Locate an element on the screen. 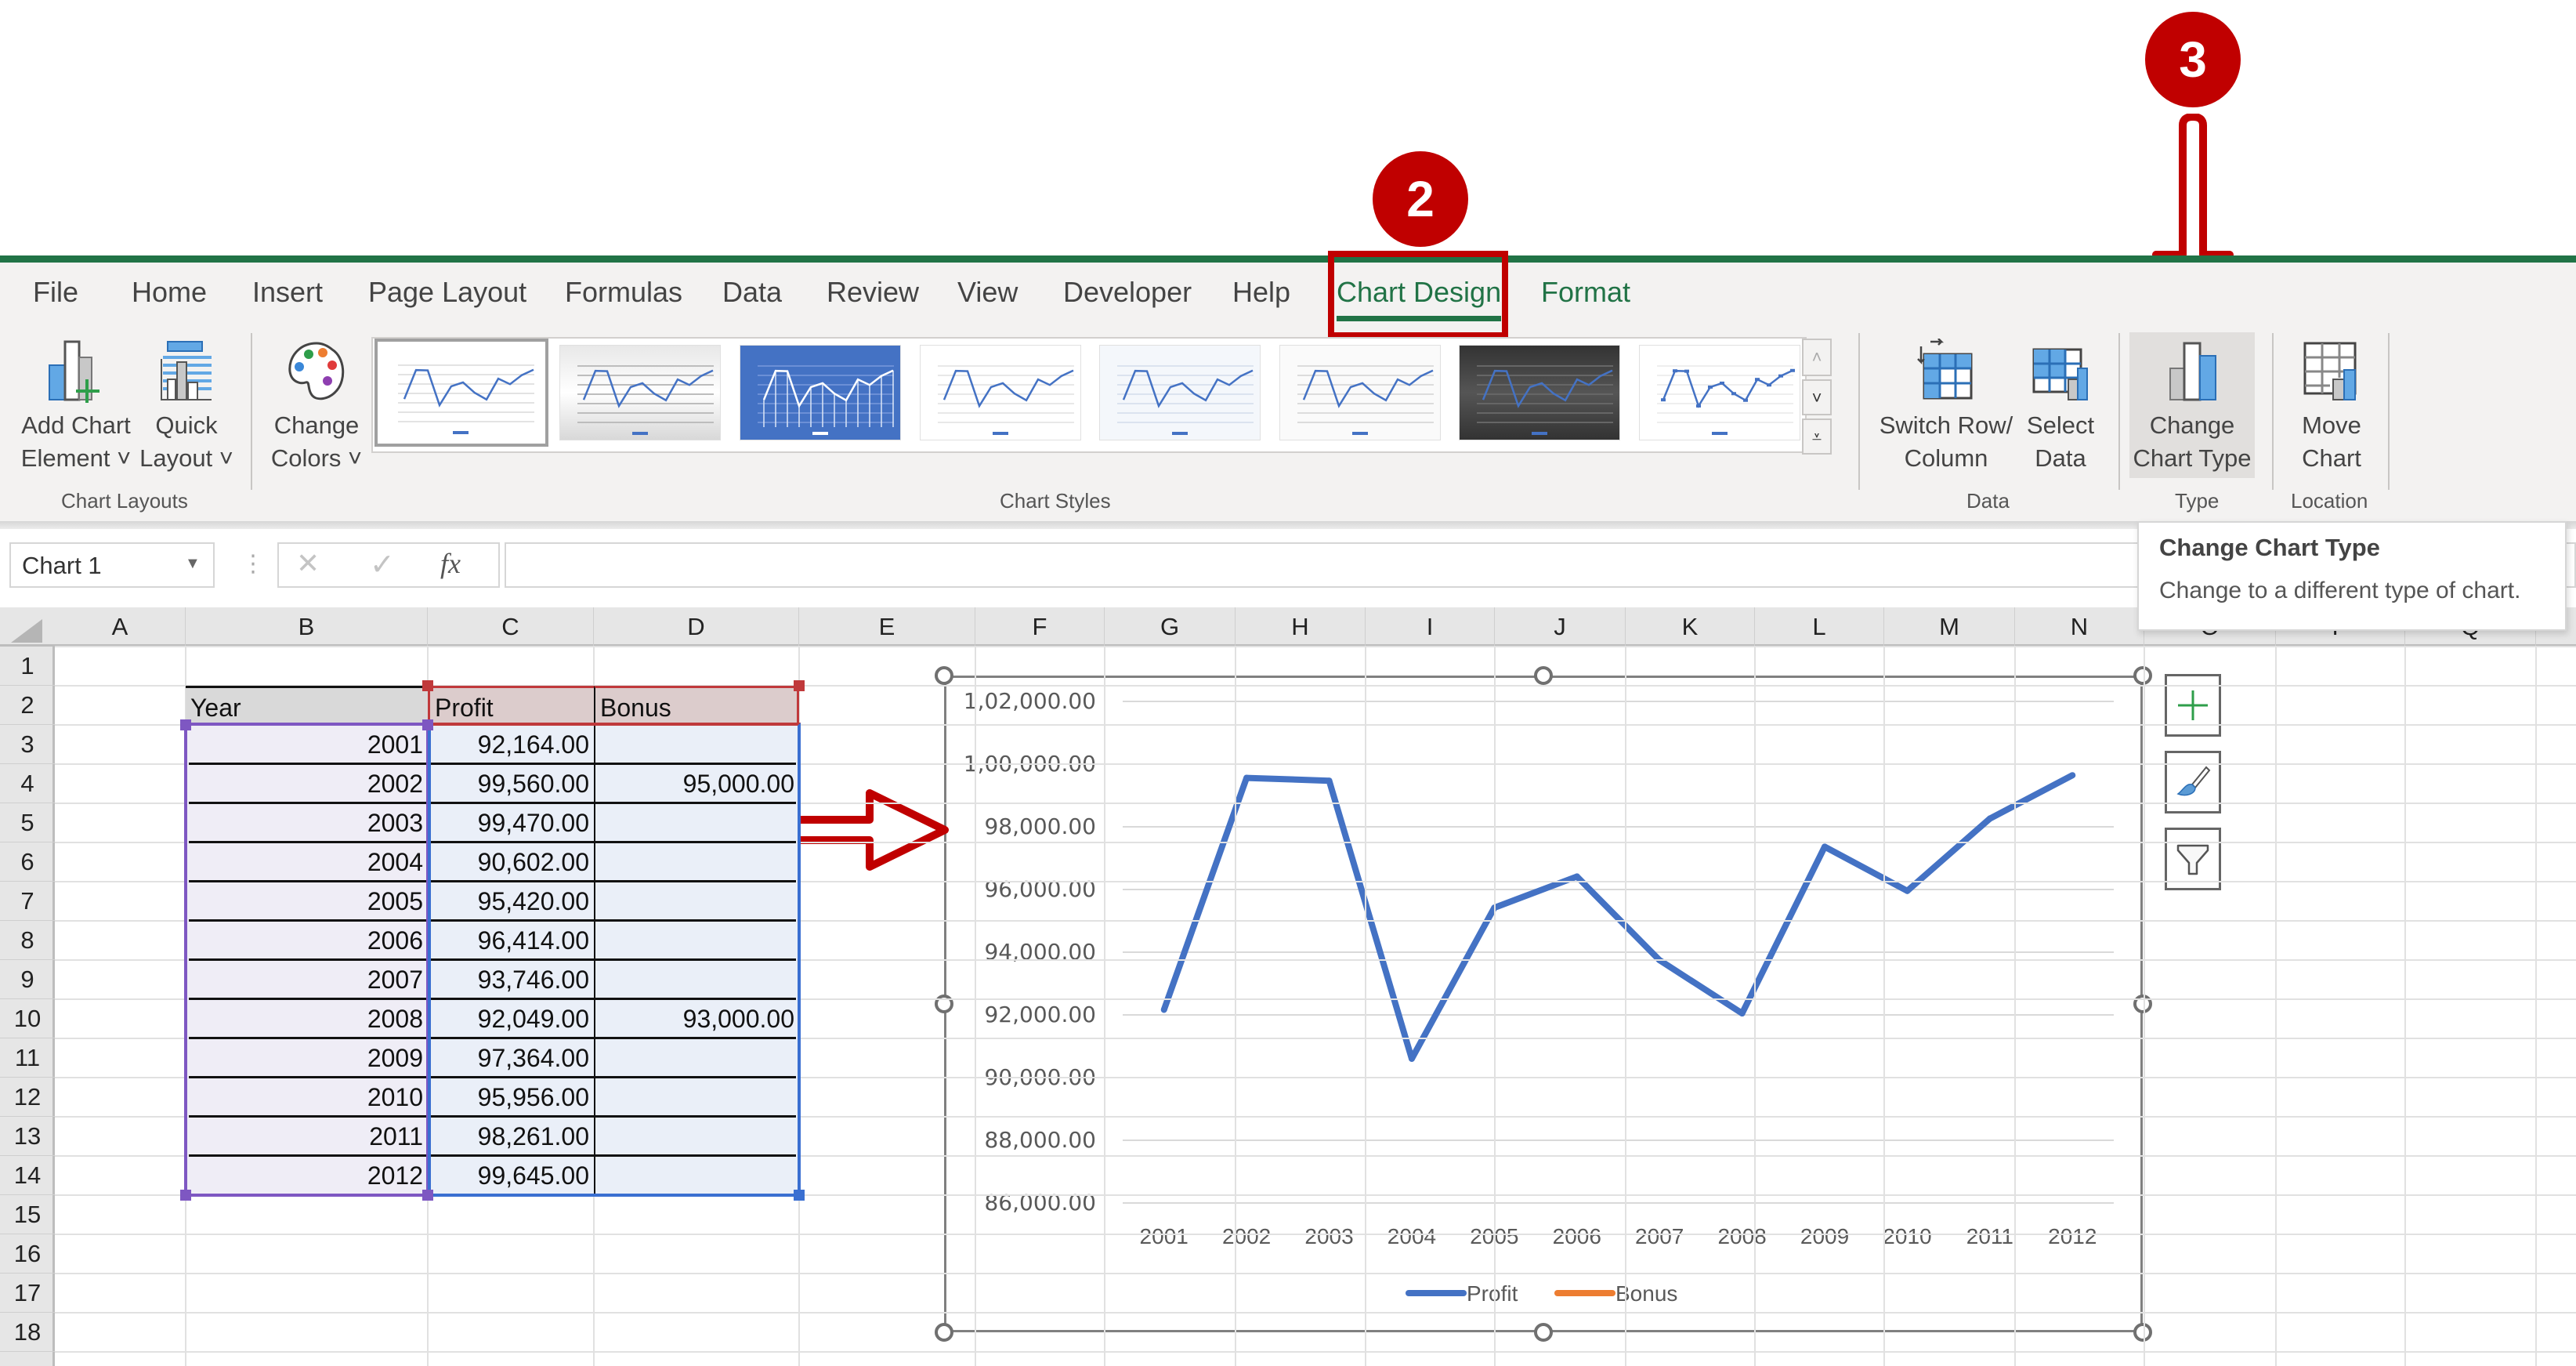 This screenshot has width=2576, height=1366. column-header-i: I is located at coordinates (1430, 627).